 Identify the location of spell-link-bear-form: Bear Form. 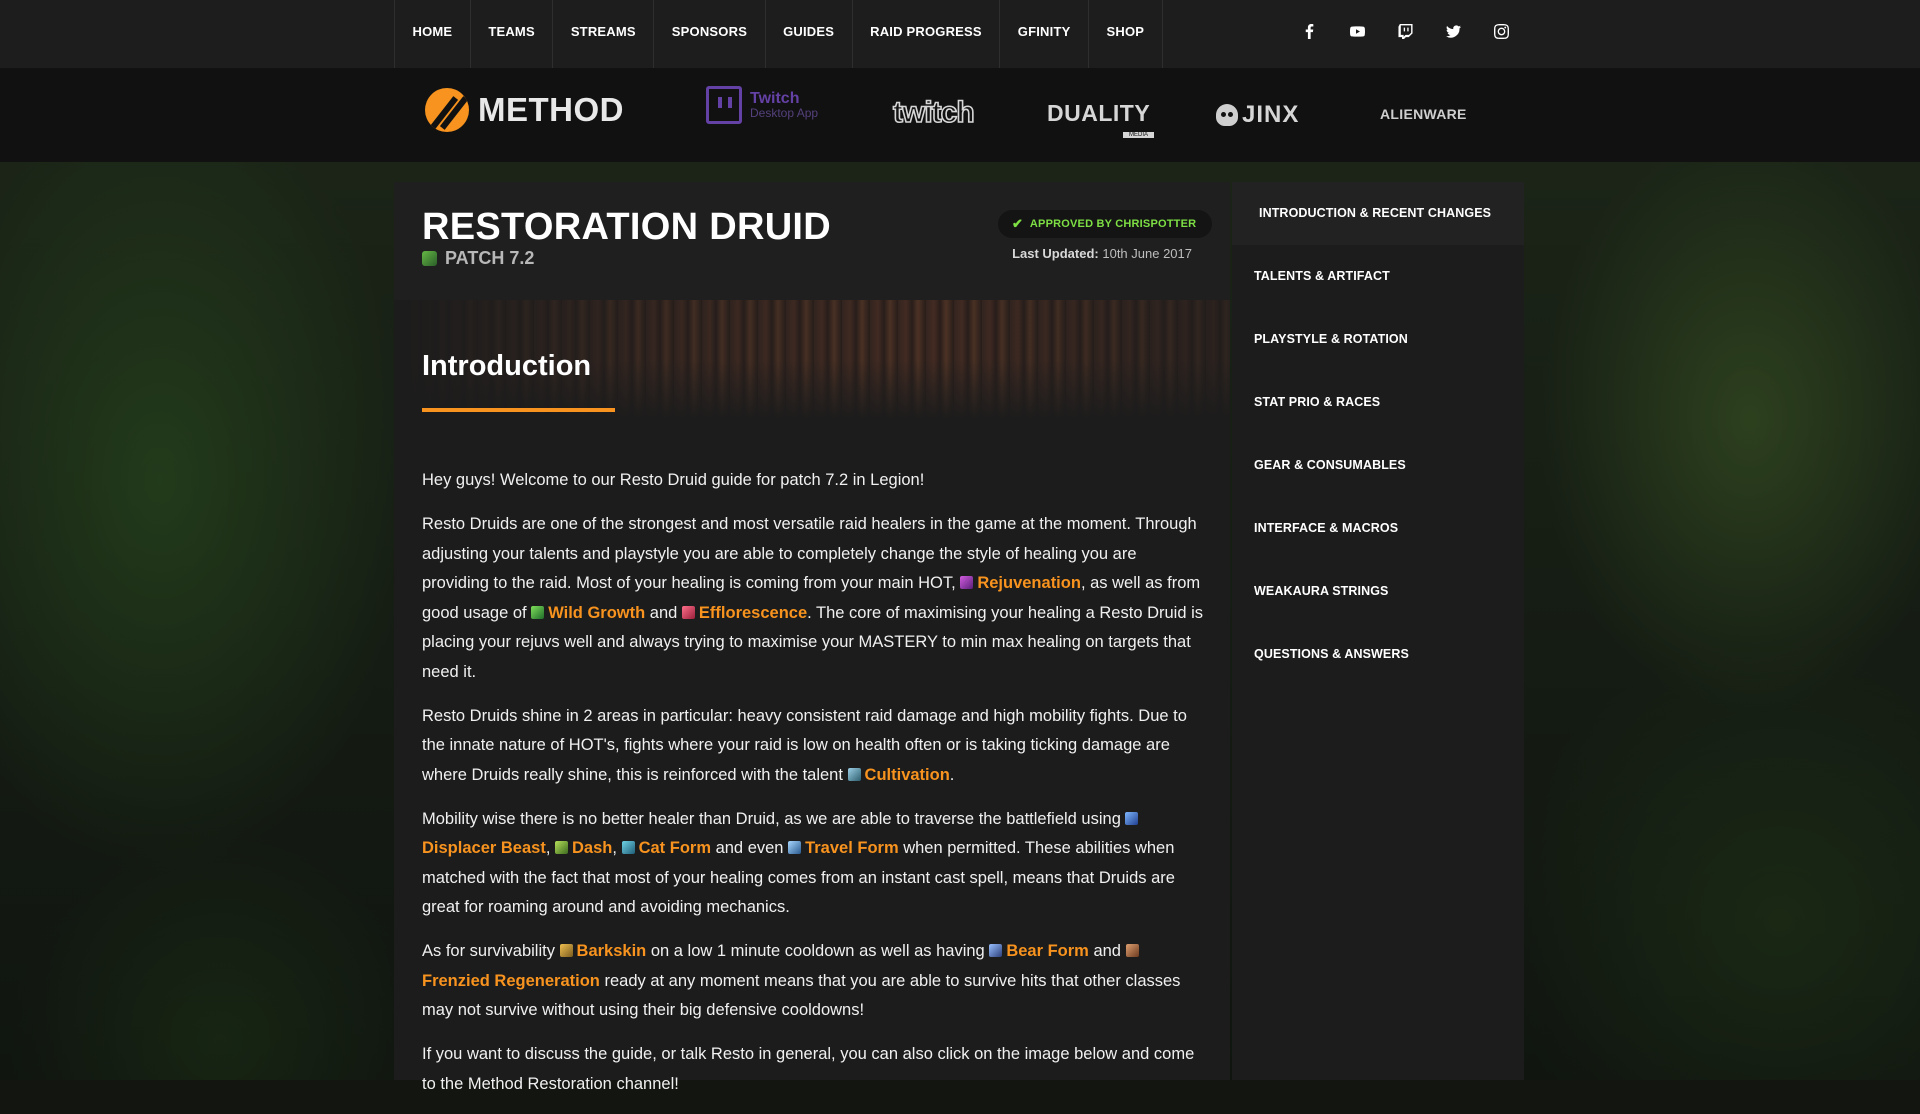
(1039, 951).